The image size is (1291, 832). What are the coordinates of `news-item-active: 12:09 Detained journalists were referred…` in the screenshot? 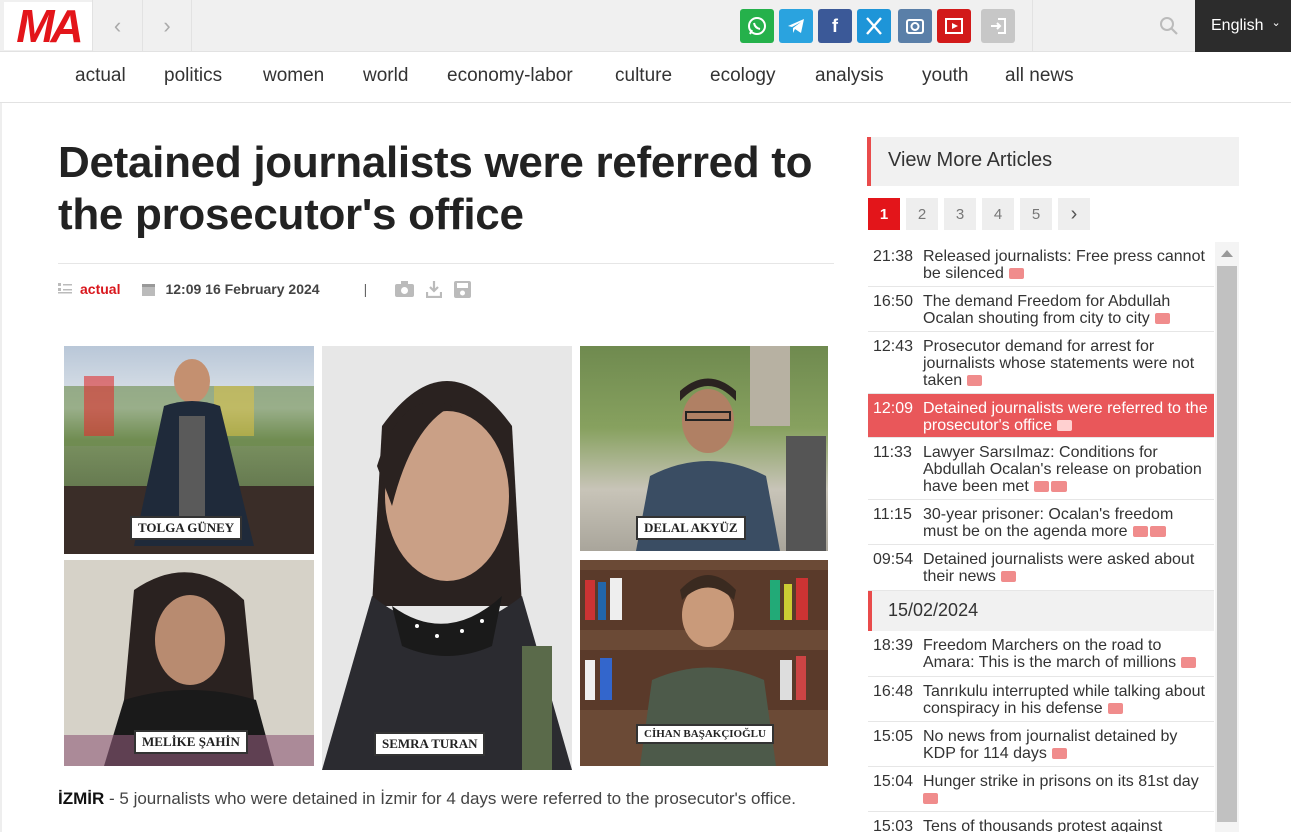 It's located at (1041, 416).